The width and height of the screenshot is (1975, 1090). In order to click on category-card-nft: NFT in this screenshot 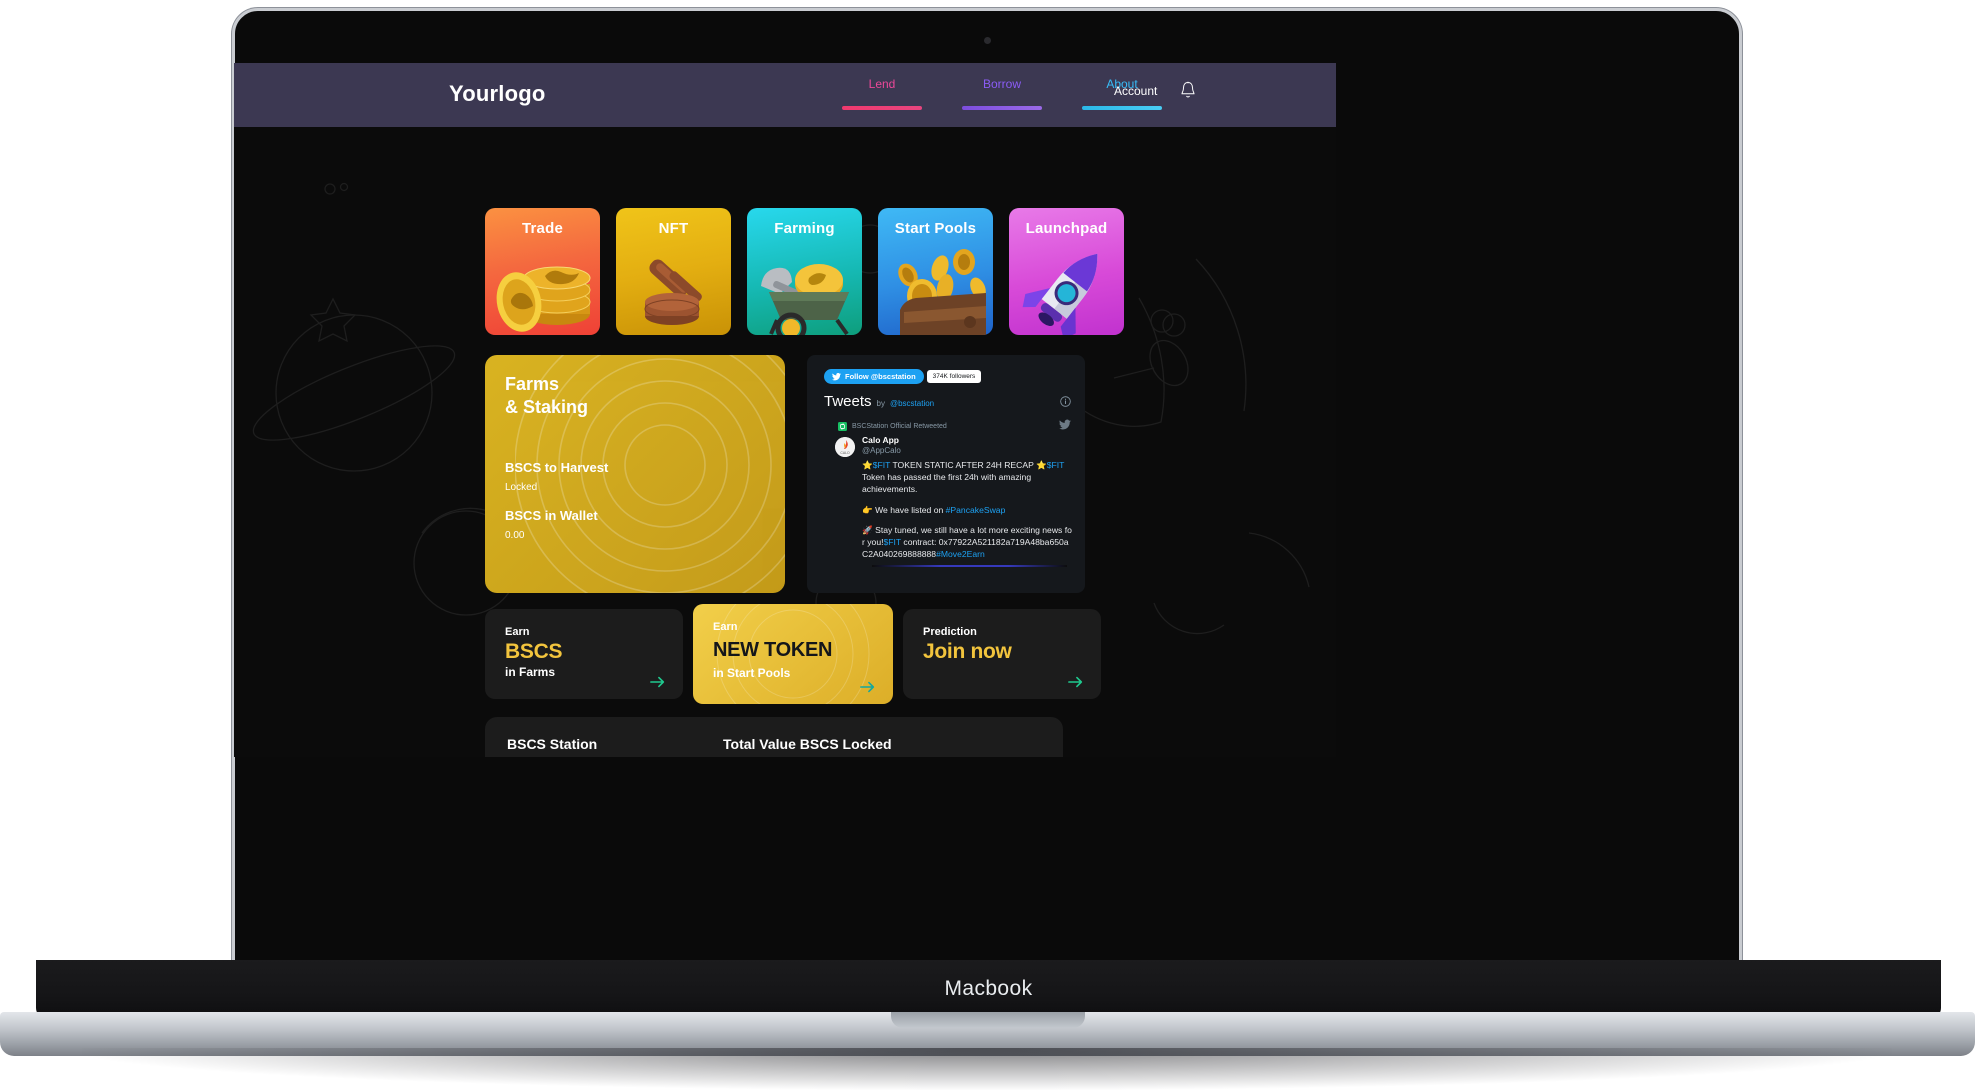, I will do `click(673, 271)`.